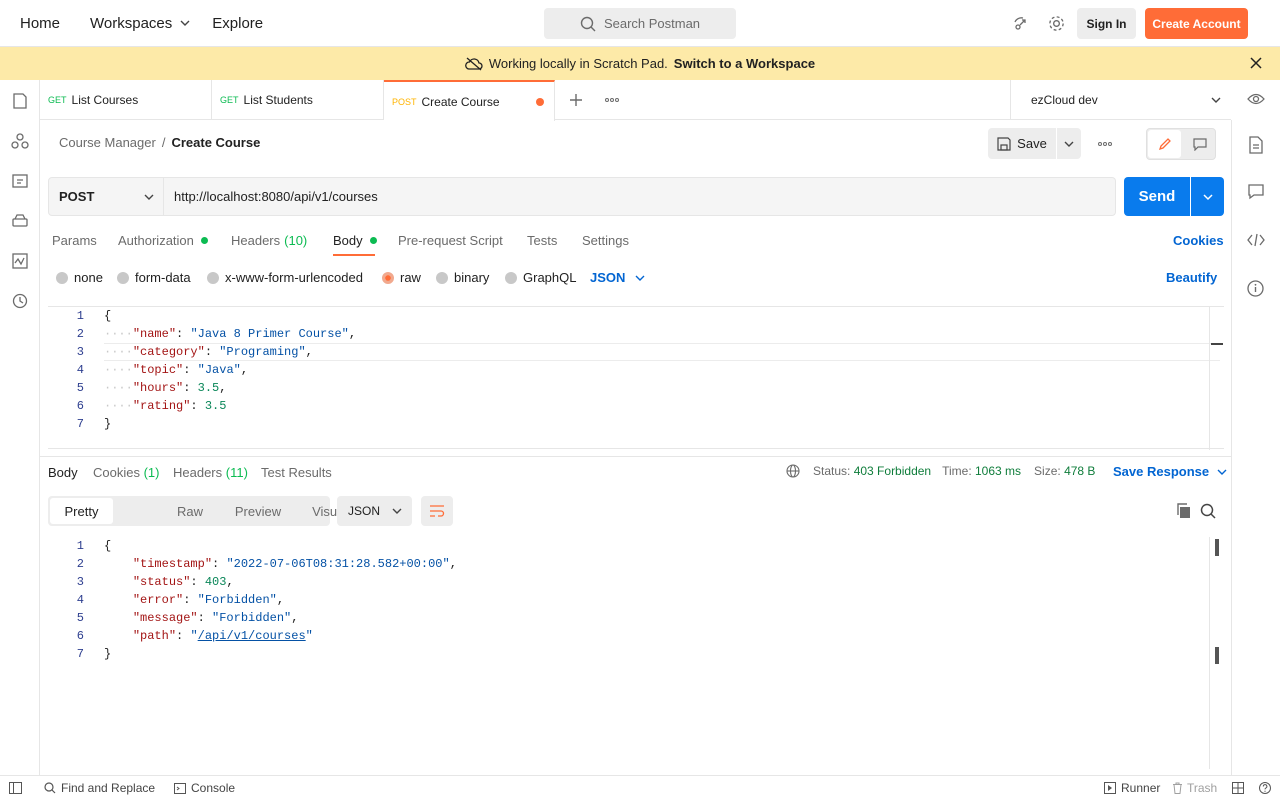  Describe the element at coordinates (63, 472) in the screenshot. I see `response-tab-body: Body` at that location.